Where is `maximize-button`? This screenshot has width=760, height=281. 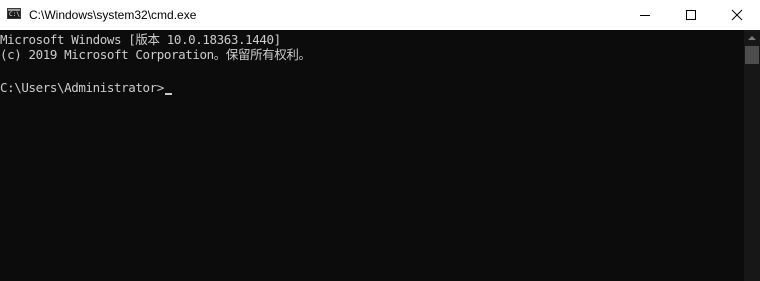
maximize-button is located at coordinates (691, 15).